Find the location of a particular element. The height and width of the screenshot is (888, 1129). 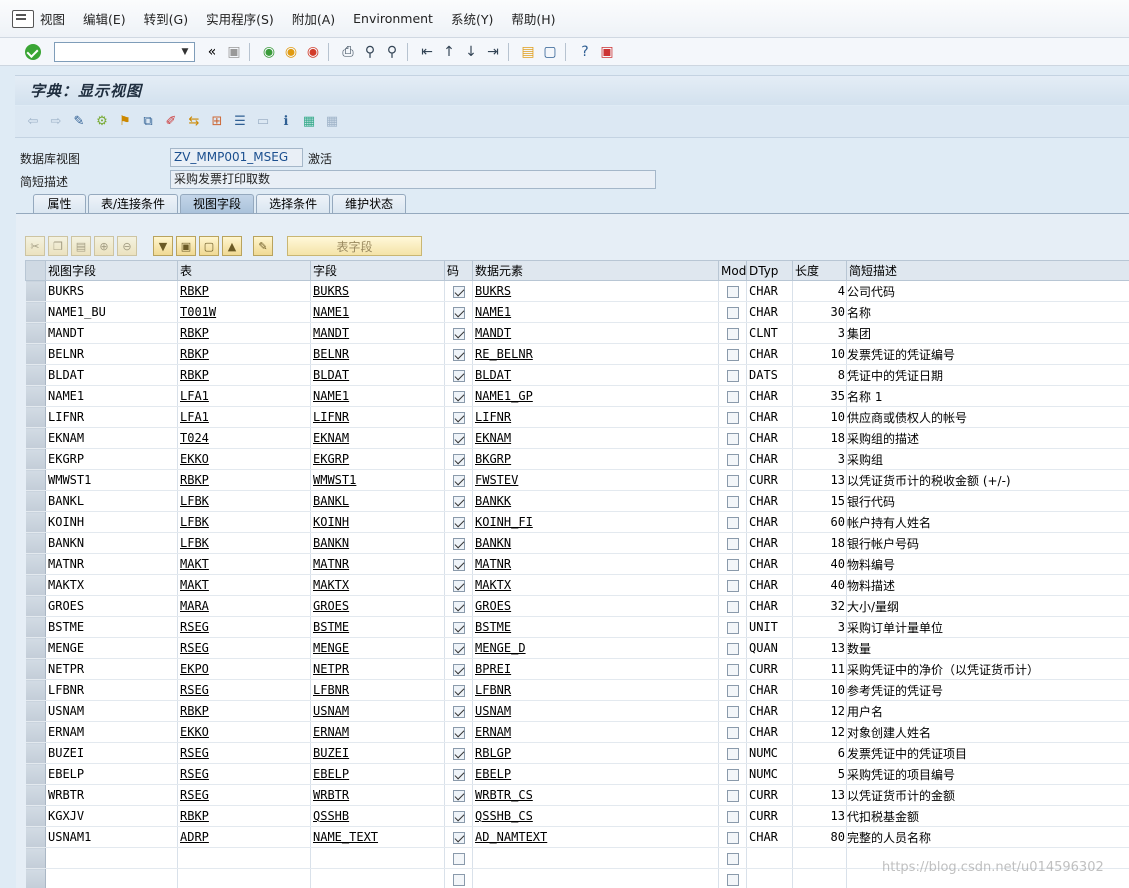

table-row: BSTME RSEG BSTME BSTME UNIT 3 采购订单计量单位 is located at coordinates (577, 627).